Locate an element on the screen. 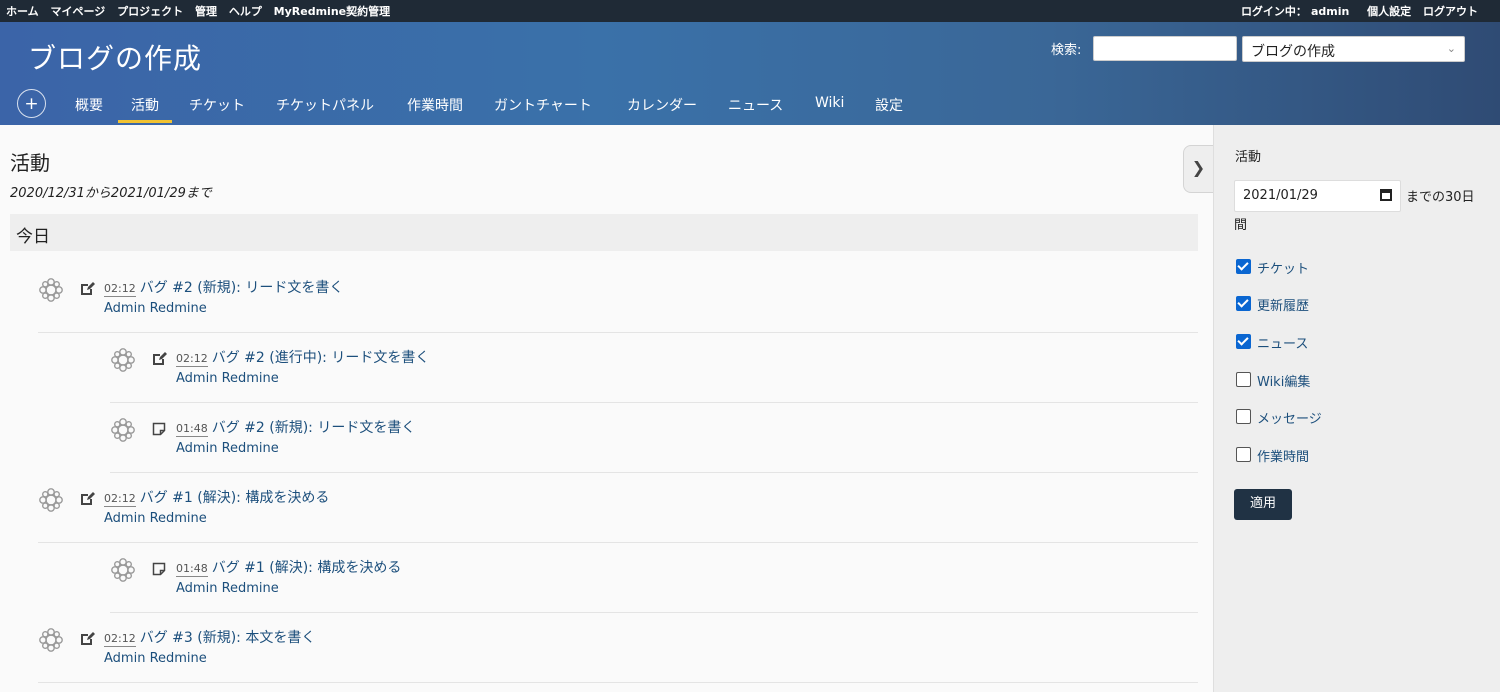 The image size is (1500, 692). tab-wiki: Wiki is located at coordinates (829, 103).